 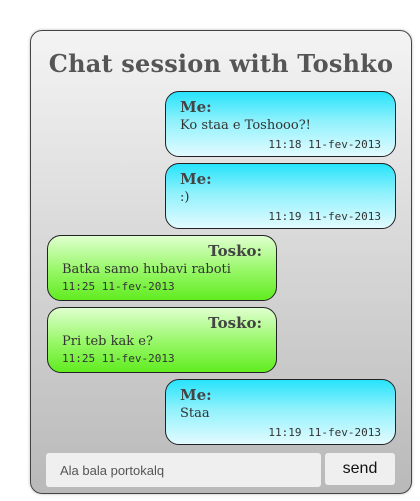 I want to click on message-text: Ko staa e Toshooo?!, so click(x=245, y=125).